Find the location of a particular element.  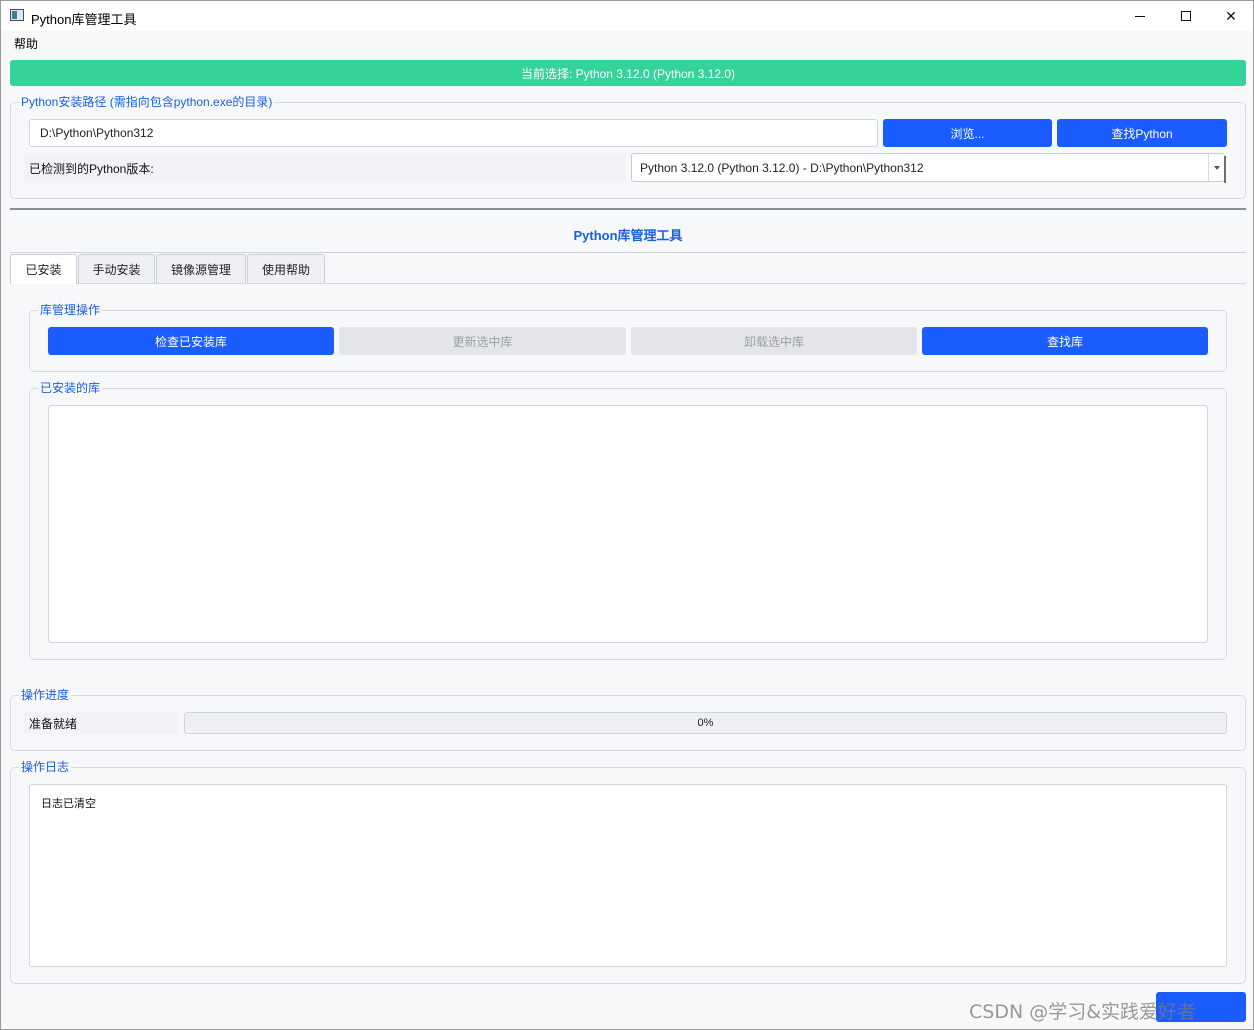

app-icon is located at coordinates (17, 15).